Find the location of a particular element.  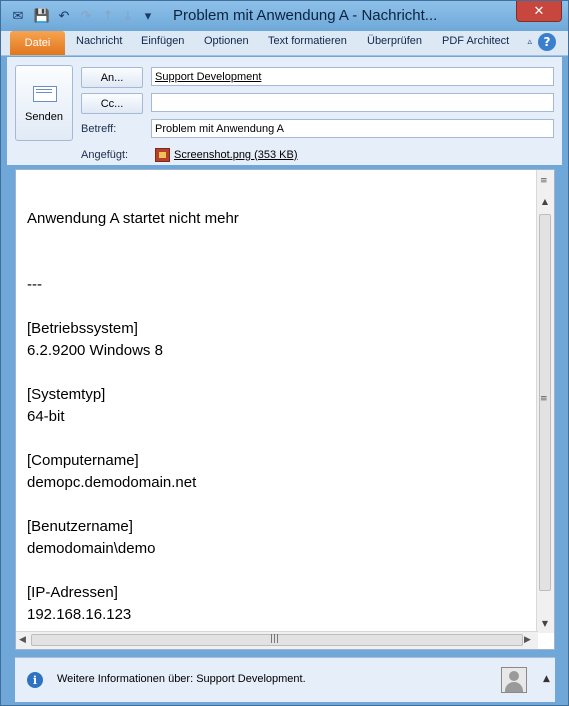

body-line: [Systemtyp] is located at coordinates (66, 394).